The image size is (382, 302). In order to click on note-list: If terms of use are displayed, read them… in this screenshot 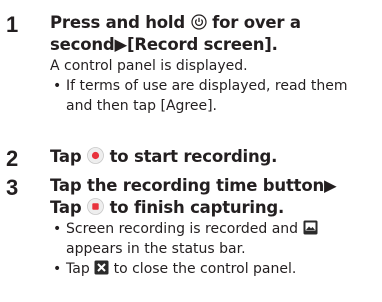, I will do `click(214, 96)`.